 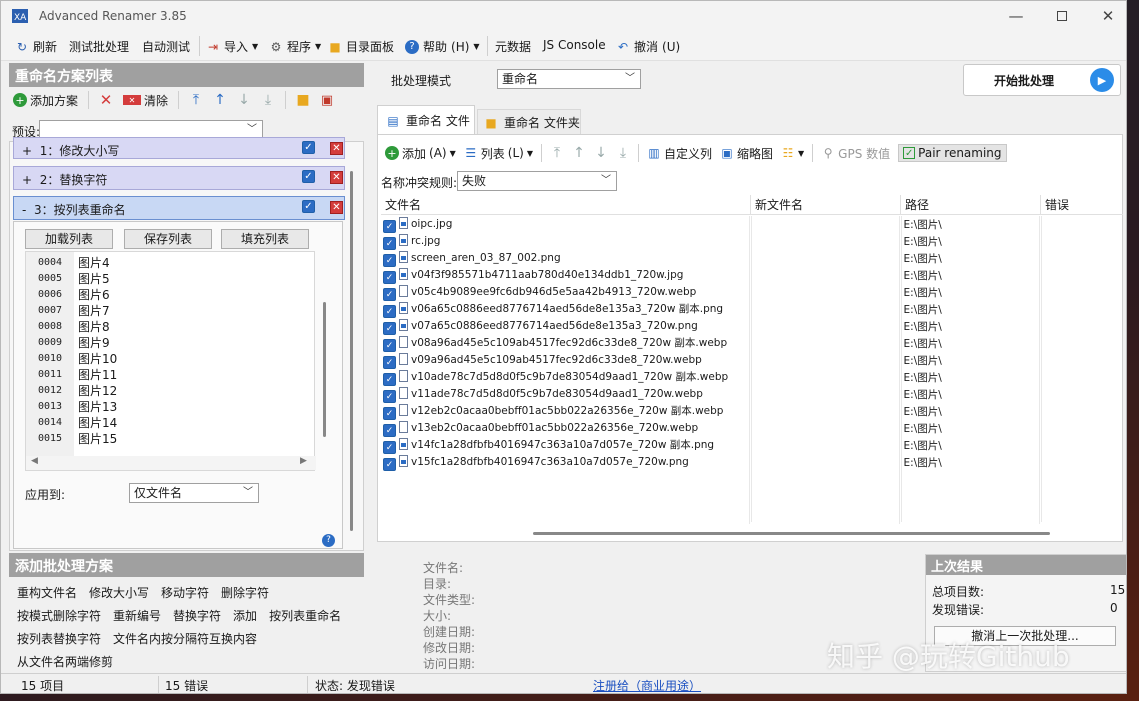 I want to click on apply-to-select: 仅文件名 ﹀, so click(x=194, y=493).